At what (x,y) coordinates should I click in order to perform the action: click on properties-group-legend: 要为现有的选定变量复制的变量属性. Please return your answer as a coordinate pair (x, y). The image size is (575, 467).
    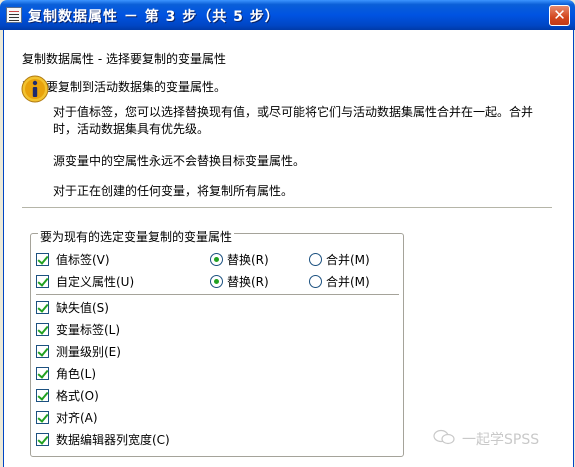
    Looking at the image, I should click on (136, 236).